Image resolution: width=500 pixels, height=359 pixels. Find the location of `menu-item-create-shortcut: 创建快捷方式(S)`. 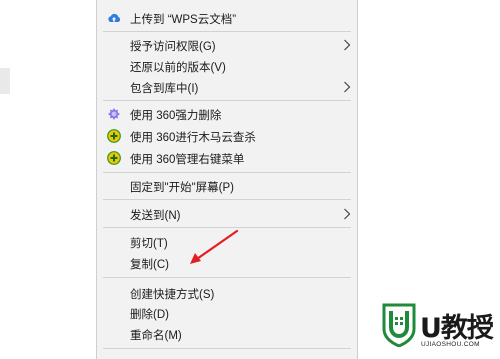

menu-item-create-shortcut: 创建快捷方式(S) is located at coordinates (227, 293).